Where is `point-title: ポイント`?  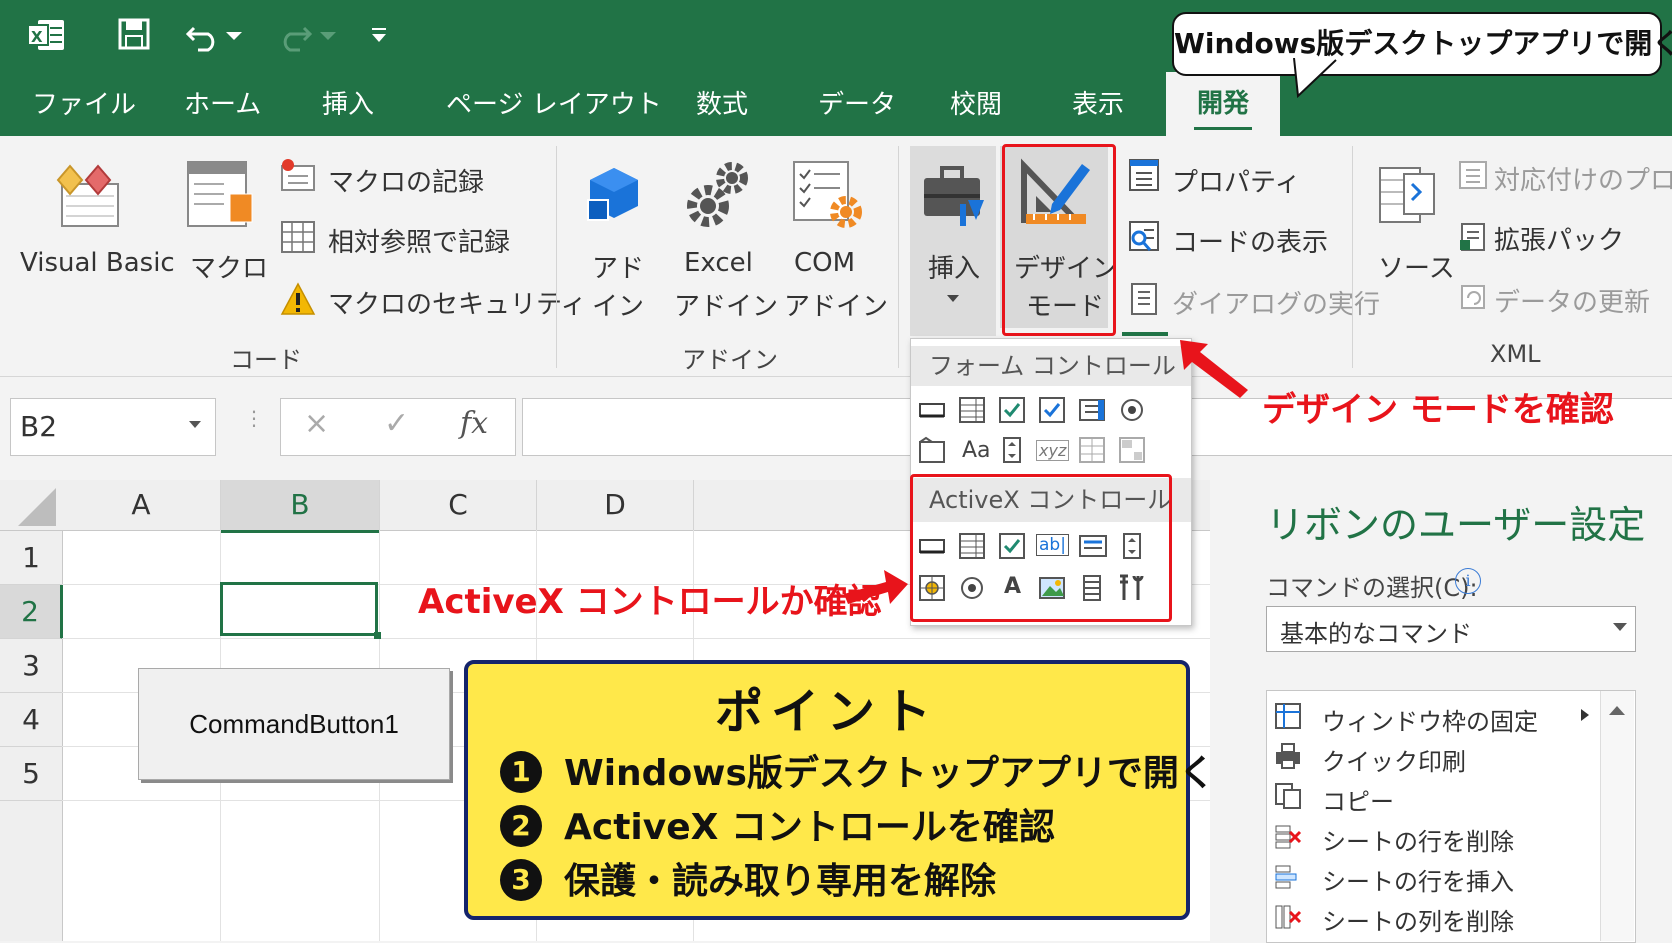 point-title: ポイント is located at coordinates (826, 712).